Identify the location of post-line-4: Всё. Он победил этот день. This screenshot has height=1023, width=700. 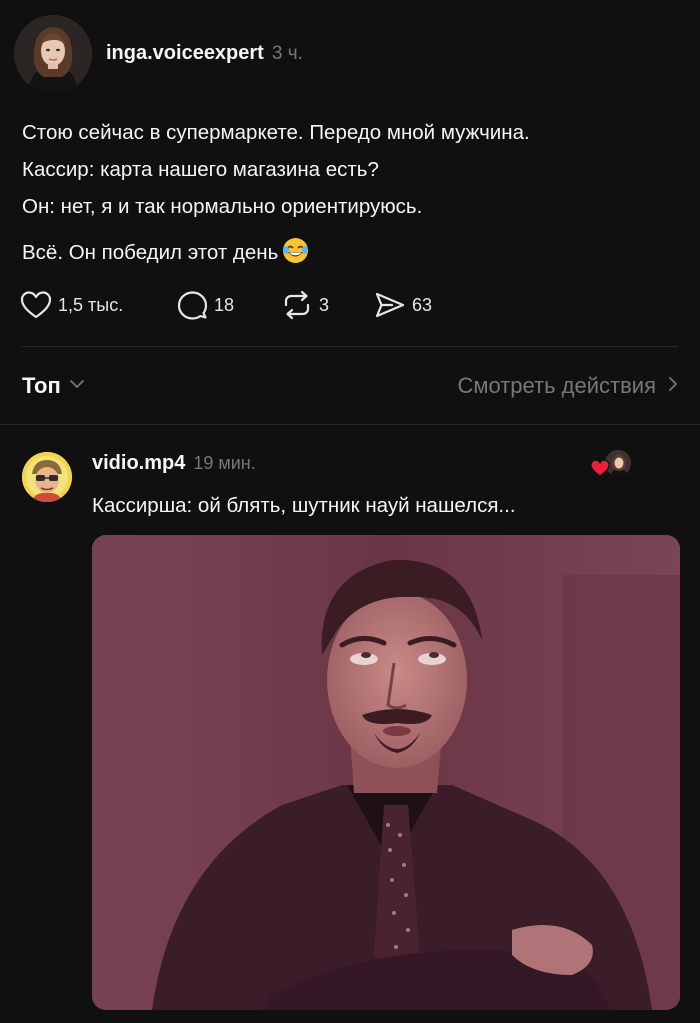
(352, 252).